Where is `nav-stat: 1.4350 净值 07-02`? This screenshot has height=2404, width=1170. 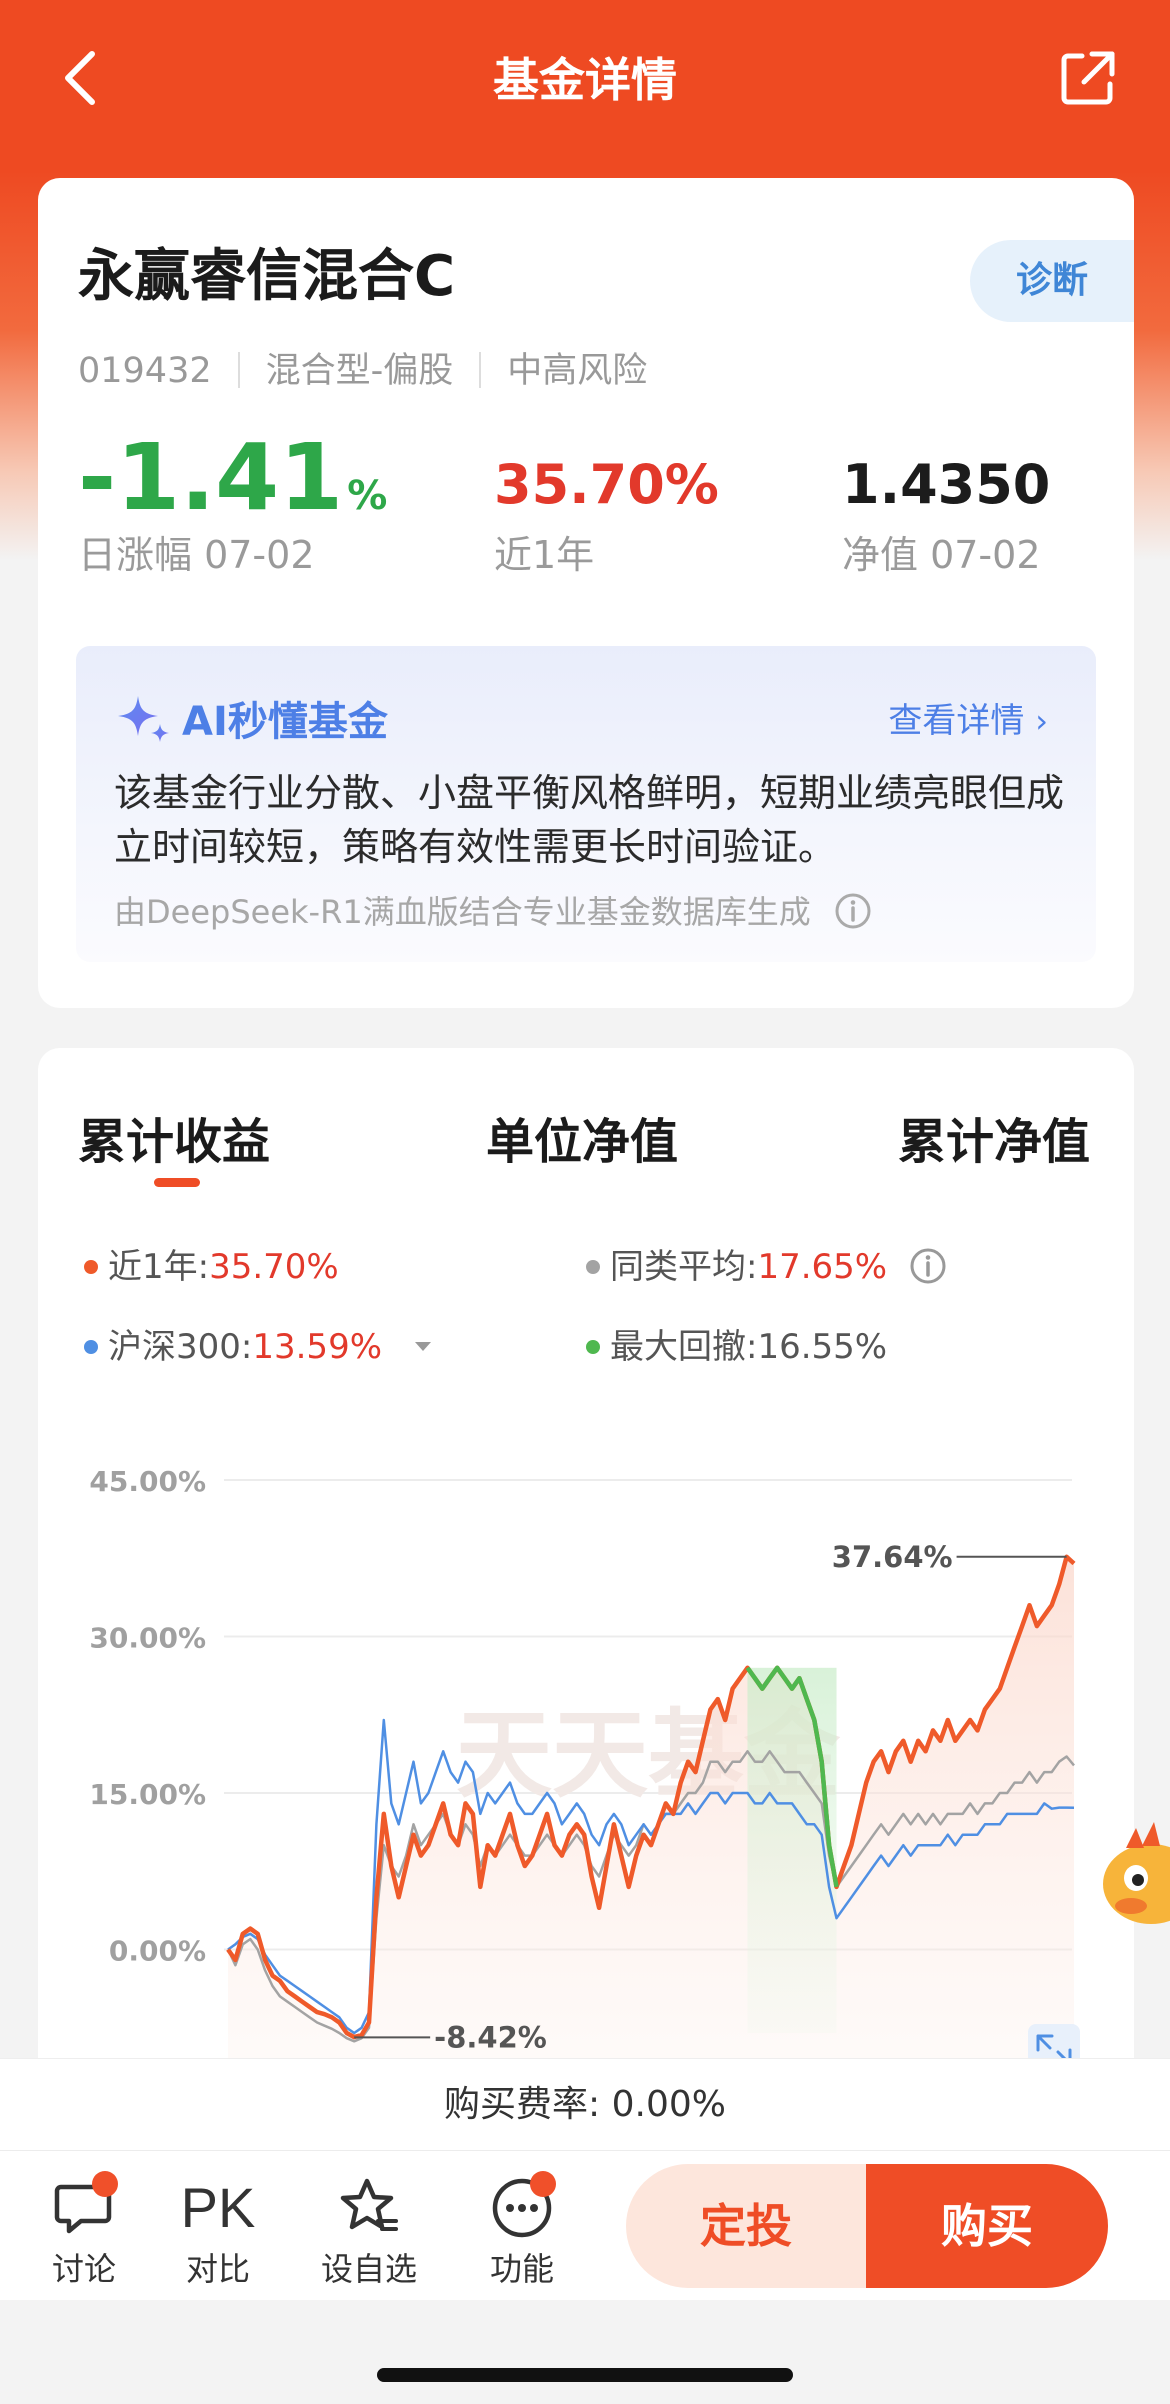
nav-stat: 1.4350 净值 07-02 is located at coordinates (946, 504).